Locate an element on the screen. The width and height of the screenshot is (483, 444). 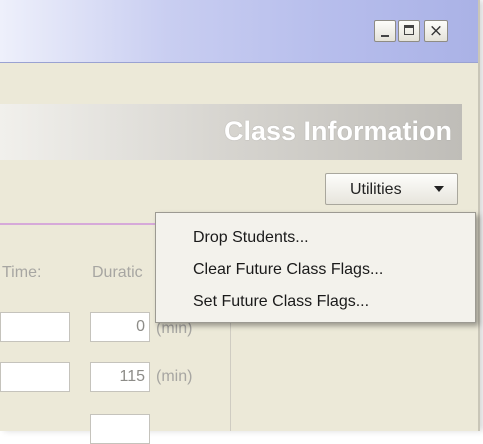
duration-input is located at coordinates (120, 429).